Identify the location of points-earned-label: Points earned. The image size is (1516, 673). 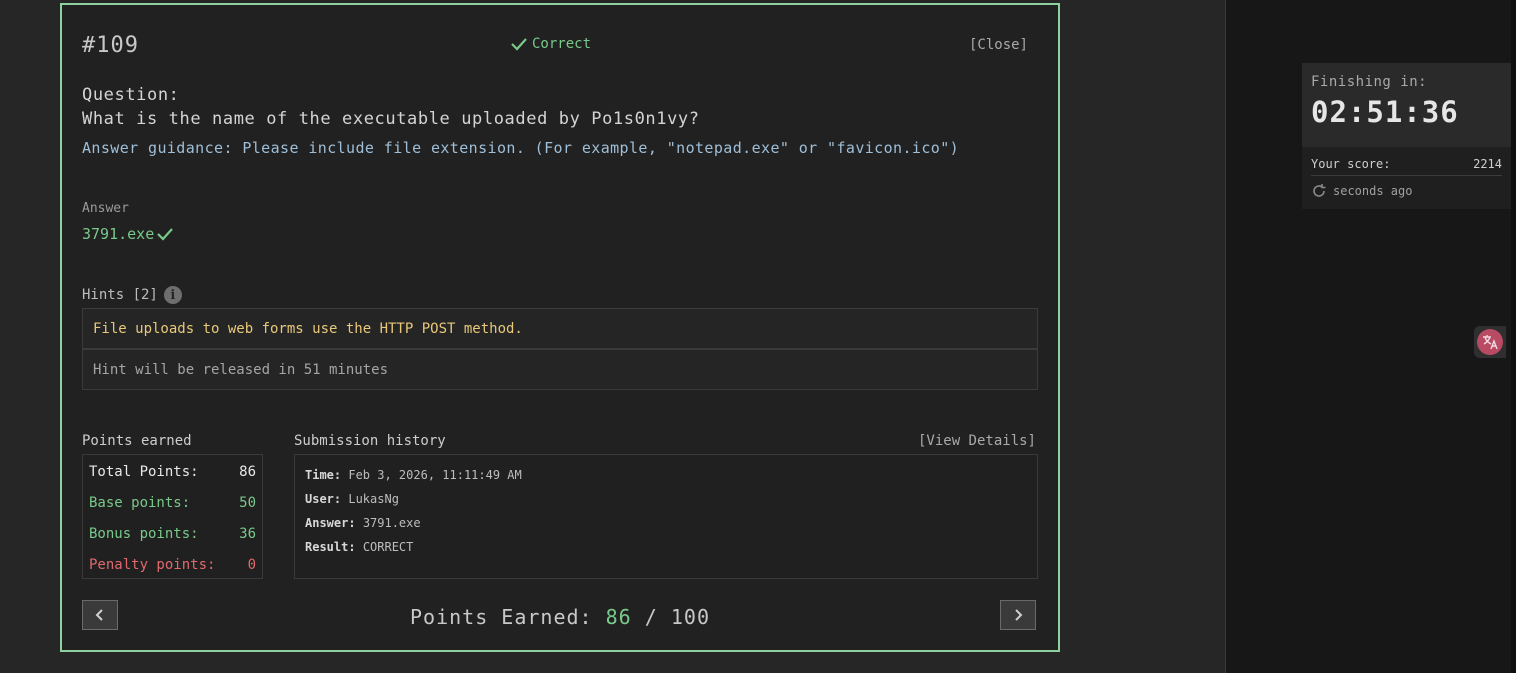
(137, 441).